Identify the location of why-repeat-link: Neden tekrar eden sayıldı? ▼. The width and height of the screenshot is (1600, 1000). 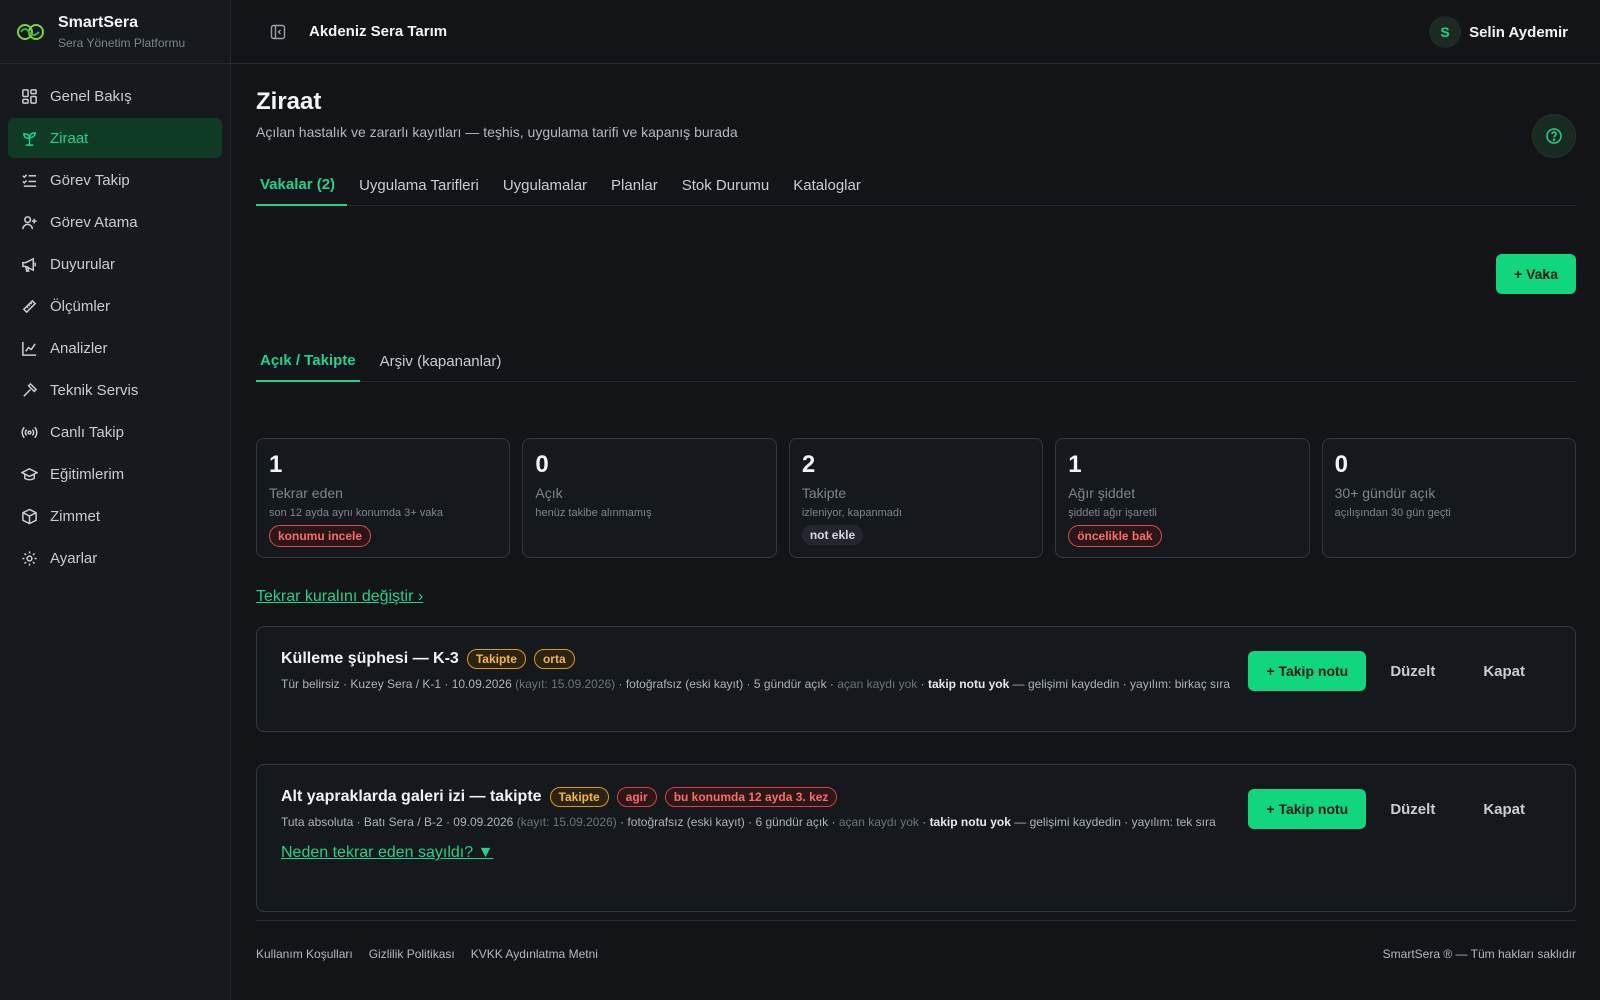
(387, 853).